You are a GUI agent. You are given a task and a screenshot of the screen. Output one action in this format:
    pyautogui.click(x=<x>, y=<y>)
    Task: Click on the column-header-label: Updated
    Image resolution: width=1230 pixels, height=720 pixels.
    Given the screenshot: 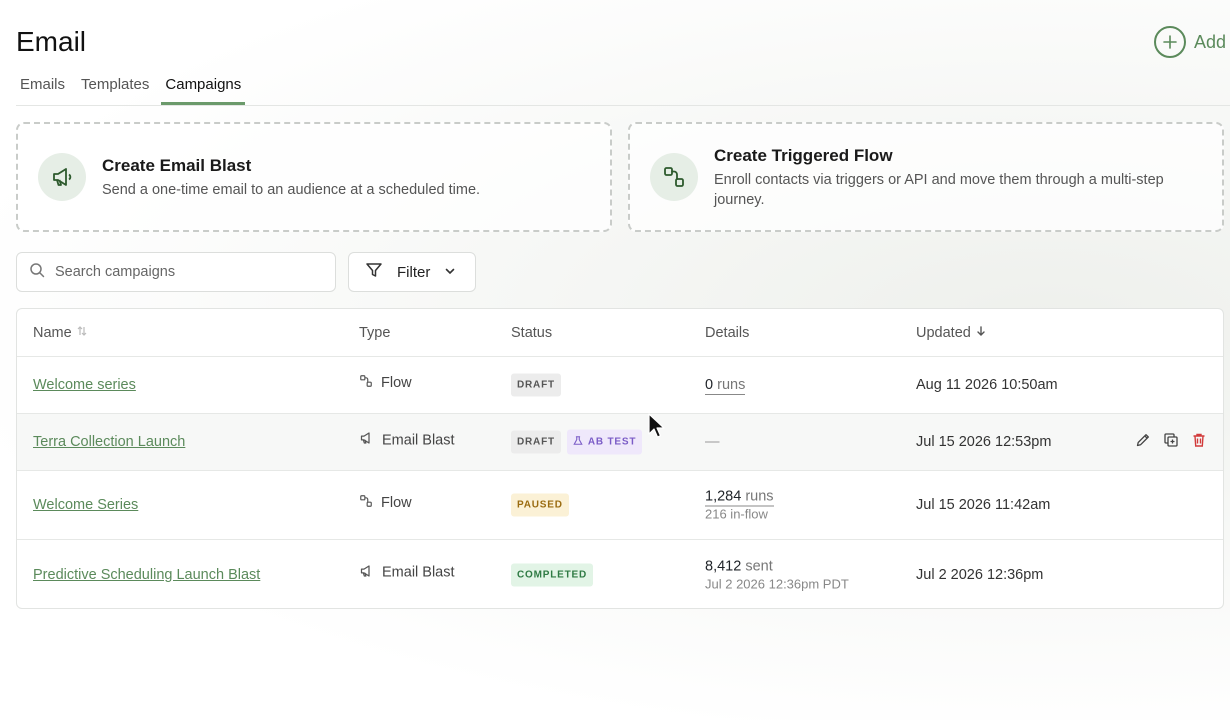 What is the action you would take?
    pyautogui.click(x=943, y=333)
    